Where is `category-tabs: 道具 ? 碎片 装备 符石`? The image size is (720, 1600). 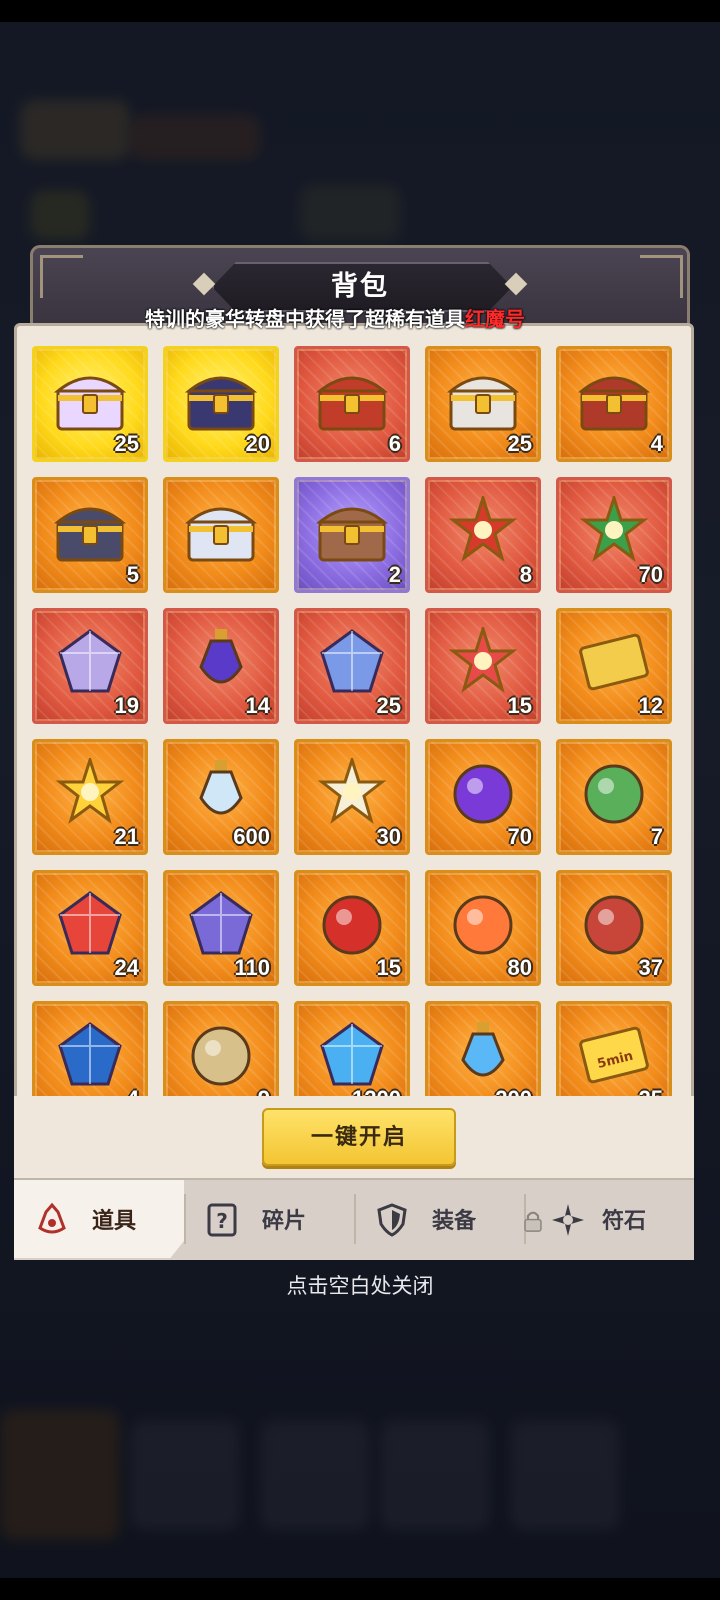
category-tabs: 道具 ? 碎片 装备 符石 is located at coordinates (354, 1219).